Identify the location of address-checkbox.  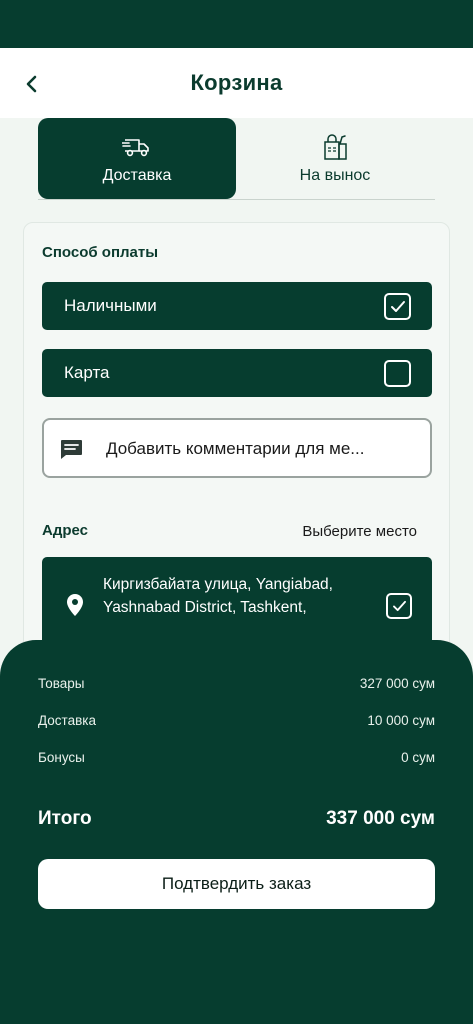
(399, 606).